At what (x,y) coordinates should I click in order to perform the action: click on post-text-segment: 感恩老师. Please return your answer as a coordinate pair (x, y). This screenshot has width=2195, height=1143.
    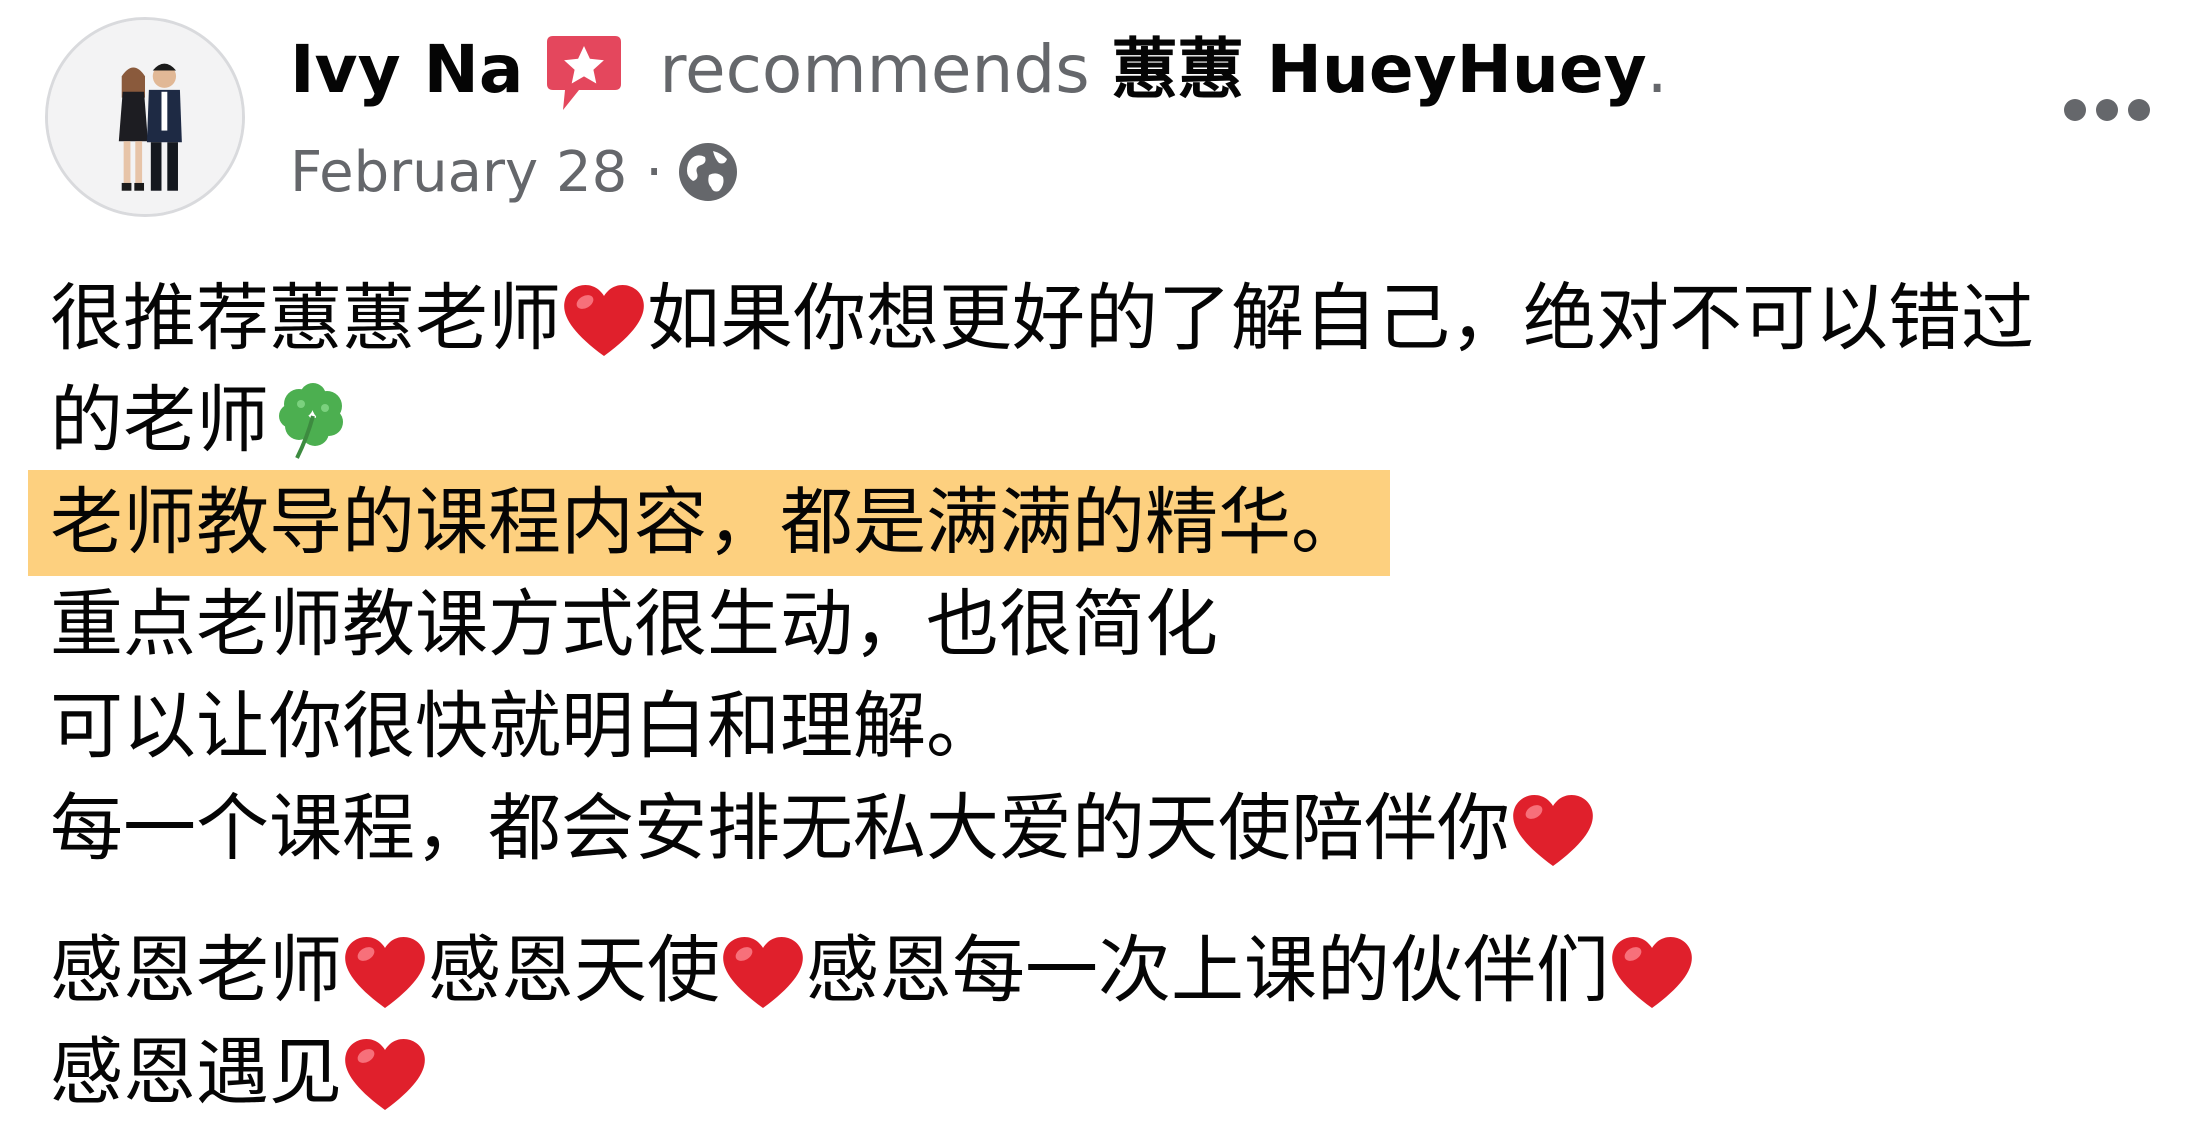
    Looking at the image, I should click on (196, 970).